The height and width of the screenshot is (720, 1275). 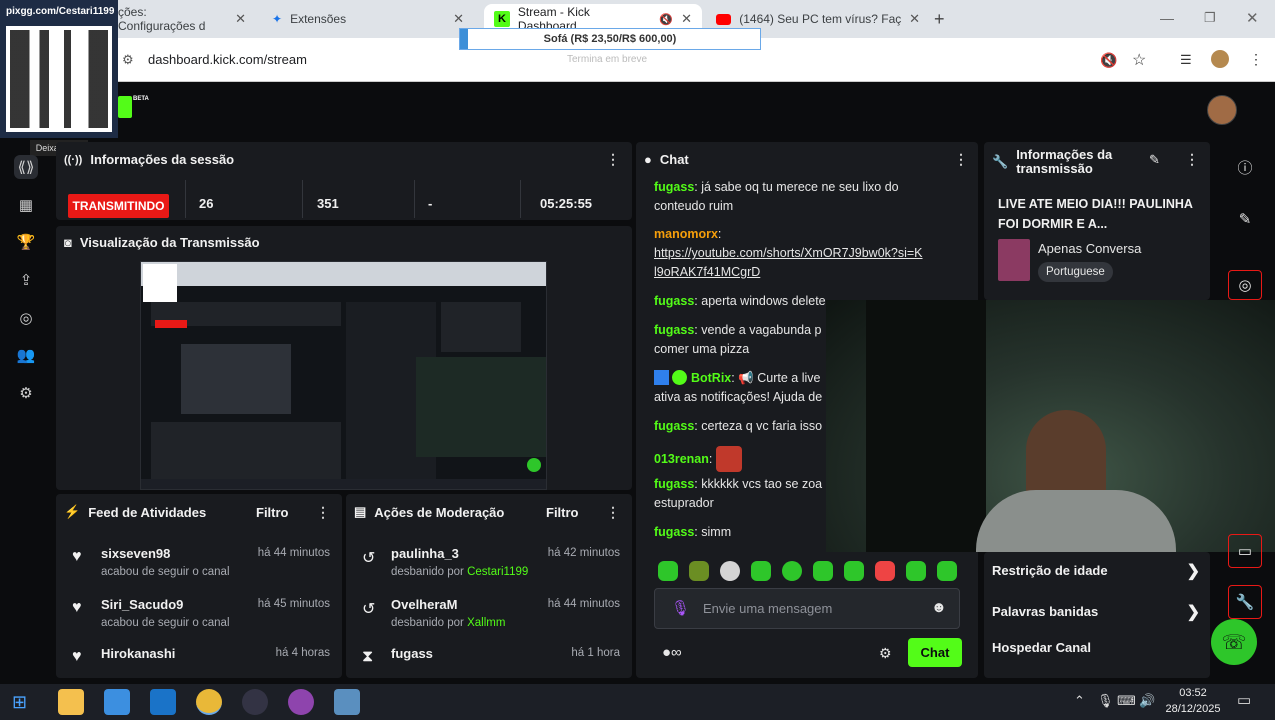 What do you see at coordinates (138, 653) in the screenshot?
I see `follower-name: Hirokanashi` at bounding box center [138, 653].